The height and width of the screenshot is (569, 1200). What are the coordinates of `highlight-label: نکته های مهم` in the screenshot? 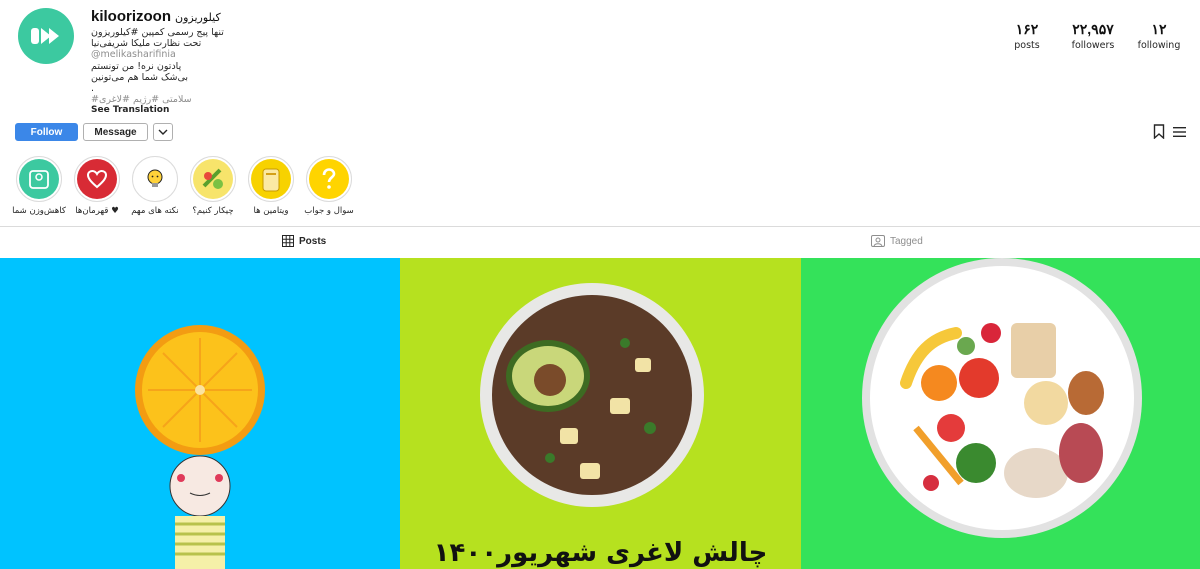 It's located at (155, 211).